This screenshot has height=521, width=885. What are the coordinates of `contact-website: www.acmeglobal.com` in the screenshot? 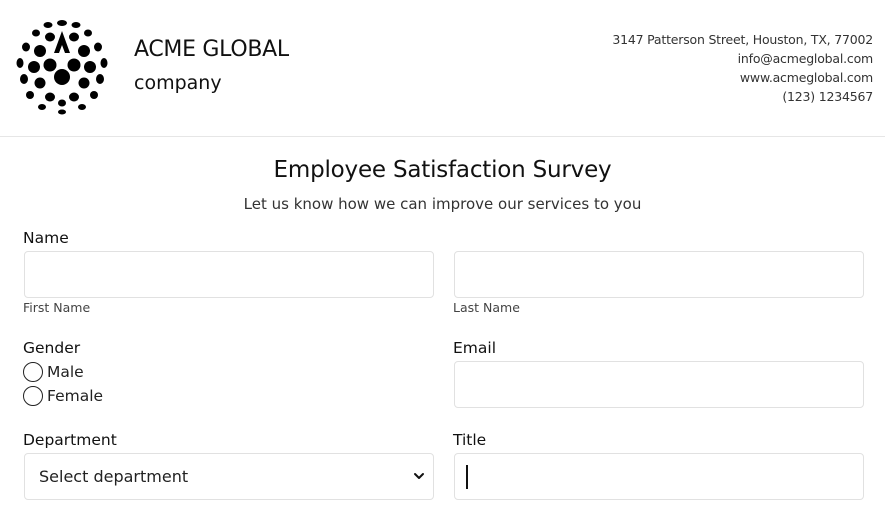 It's located at (806, 77).